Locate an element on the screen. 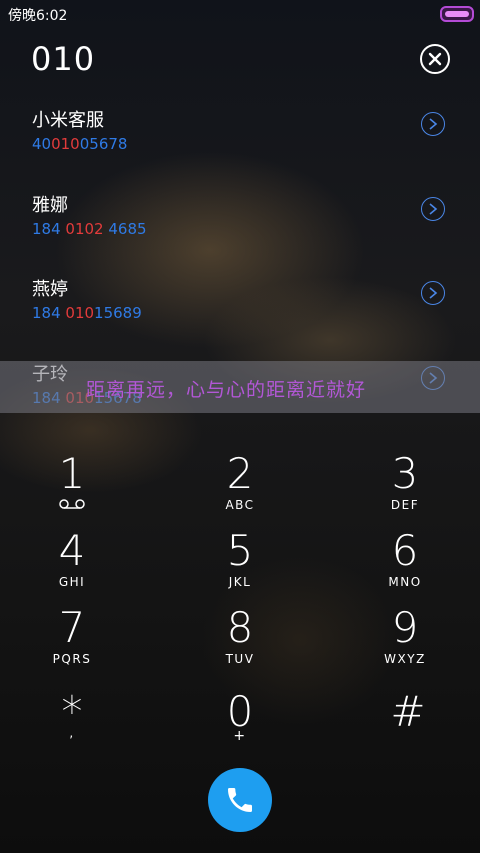  key-letters: TUV is located at coordinates (240, 659).